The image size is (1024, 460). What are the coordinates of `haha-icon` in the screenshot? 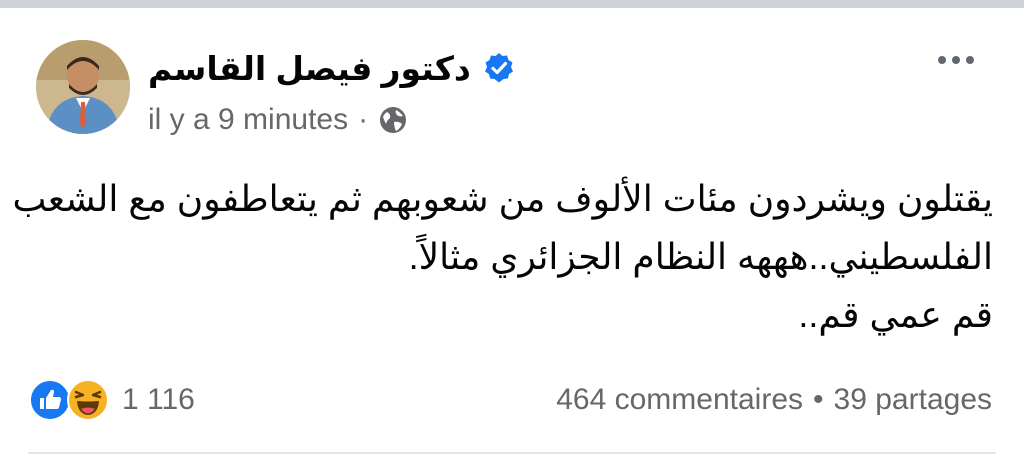 It's located at (88, 400).